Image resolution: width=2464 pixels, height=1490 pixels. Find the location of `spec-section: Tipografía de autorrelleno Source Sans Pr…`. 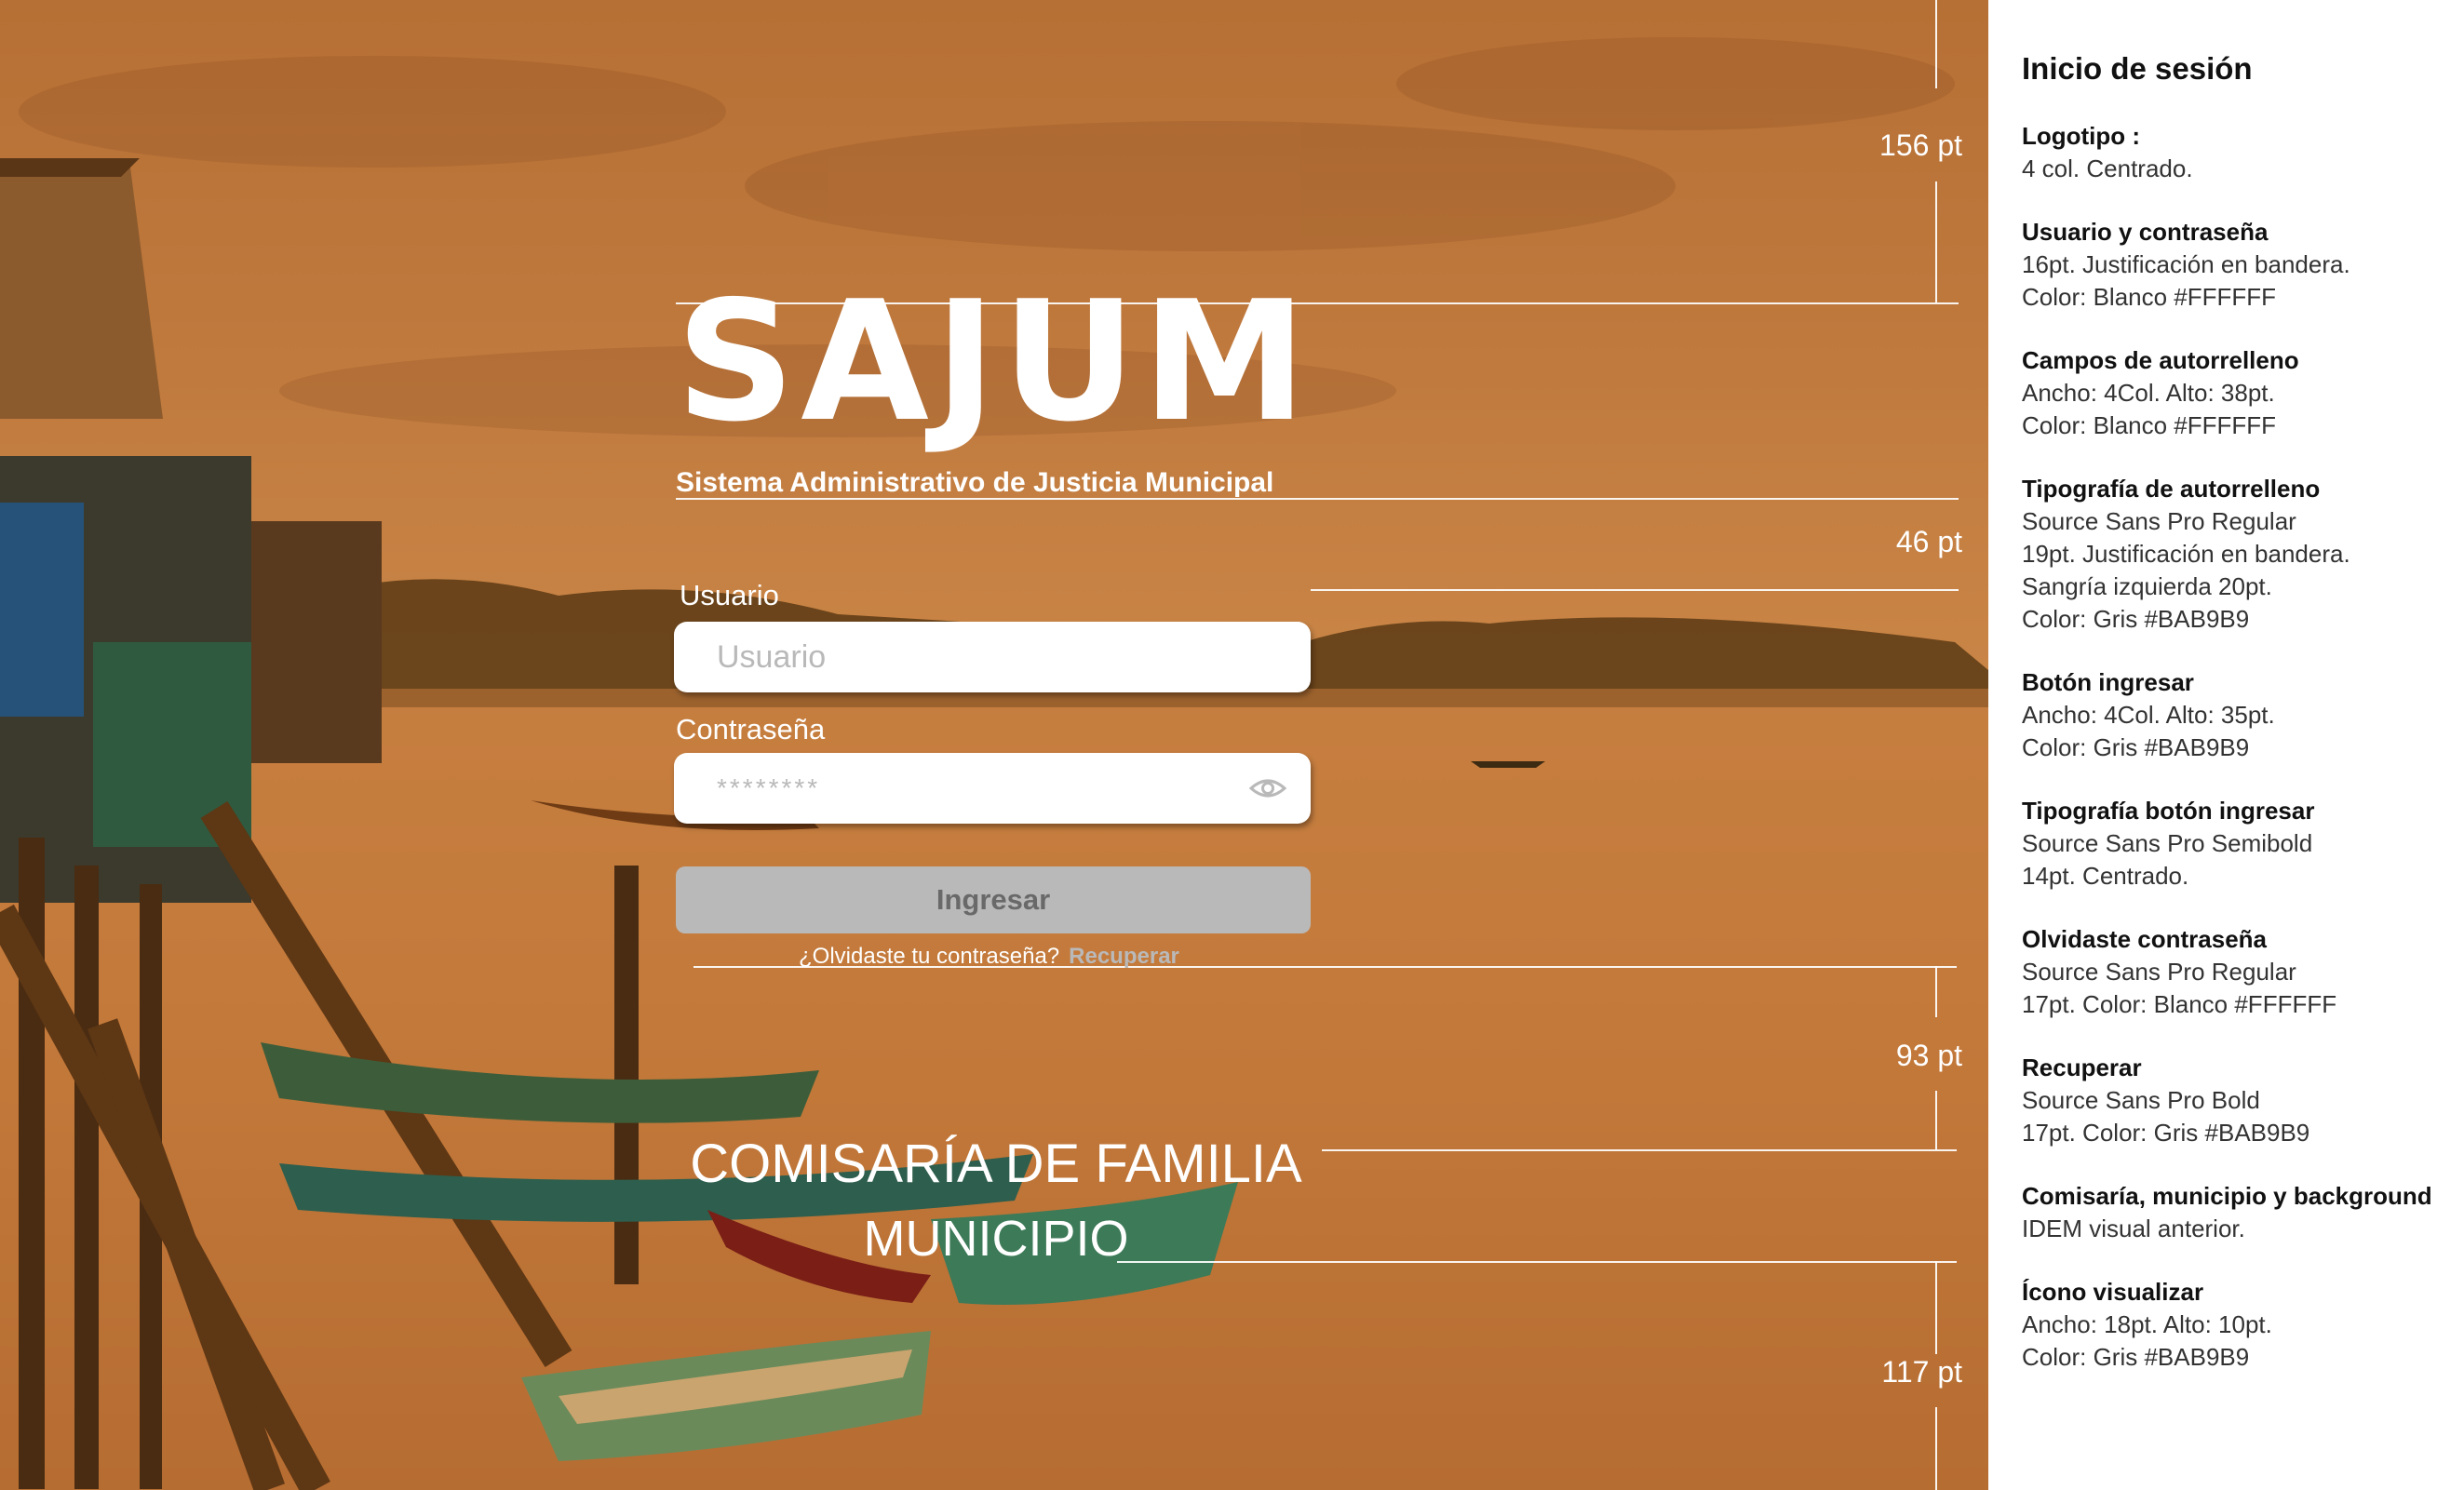

spec-section: Tipografía de autorrelleno Source Sans Pr… is located at coordinates (2236, 554).